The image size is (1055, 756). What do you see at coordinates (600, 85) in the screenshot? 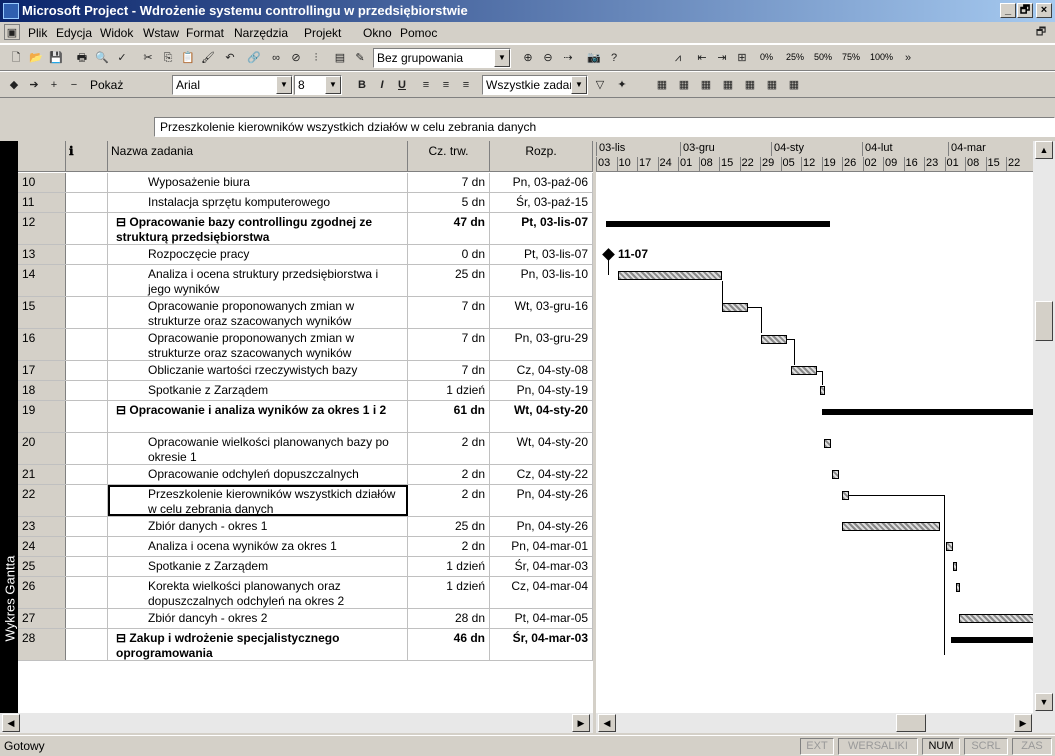
I see `autofilter-icon: ▽` at bounding box center [600, 85].